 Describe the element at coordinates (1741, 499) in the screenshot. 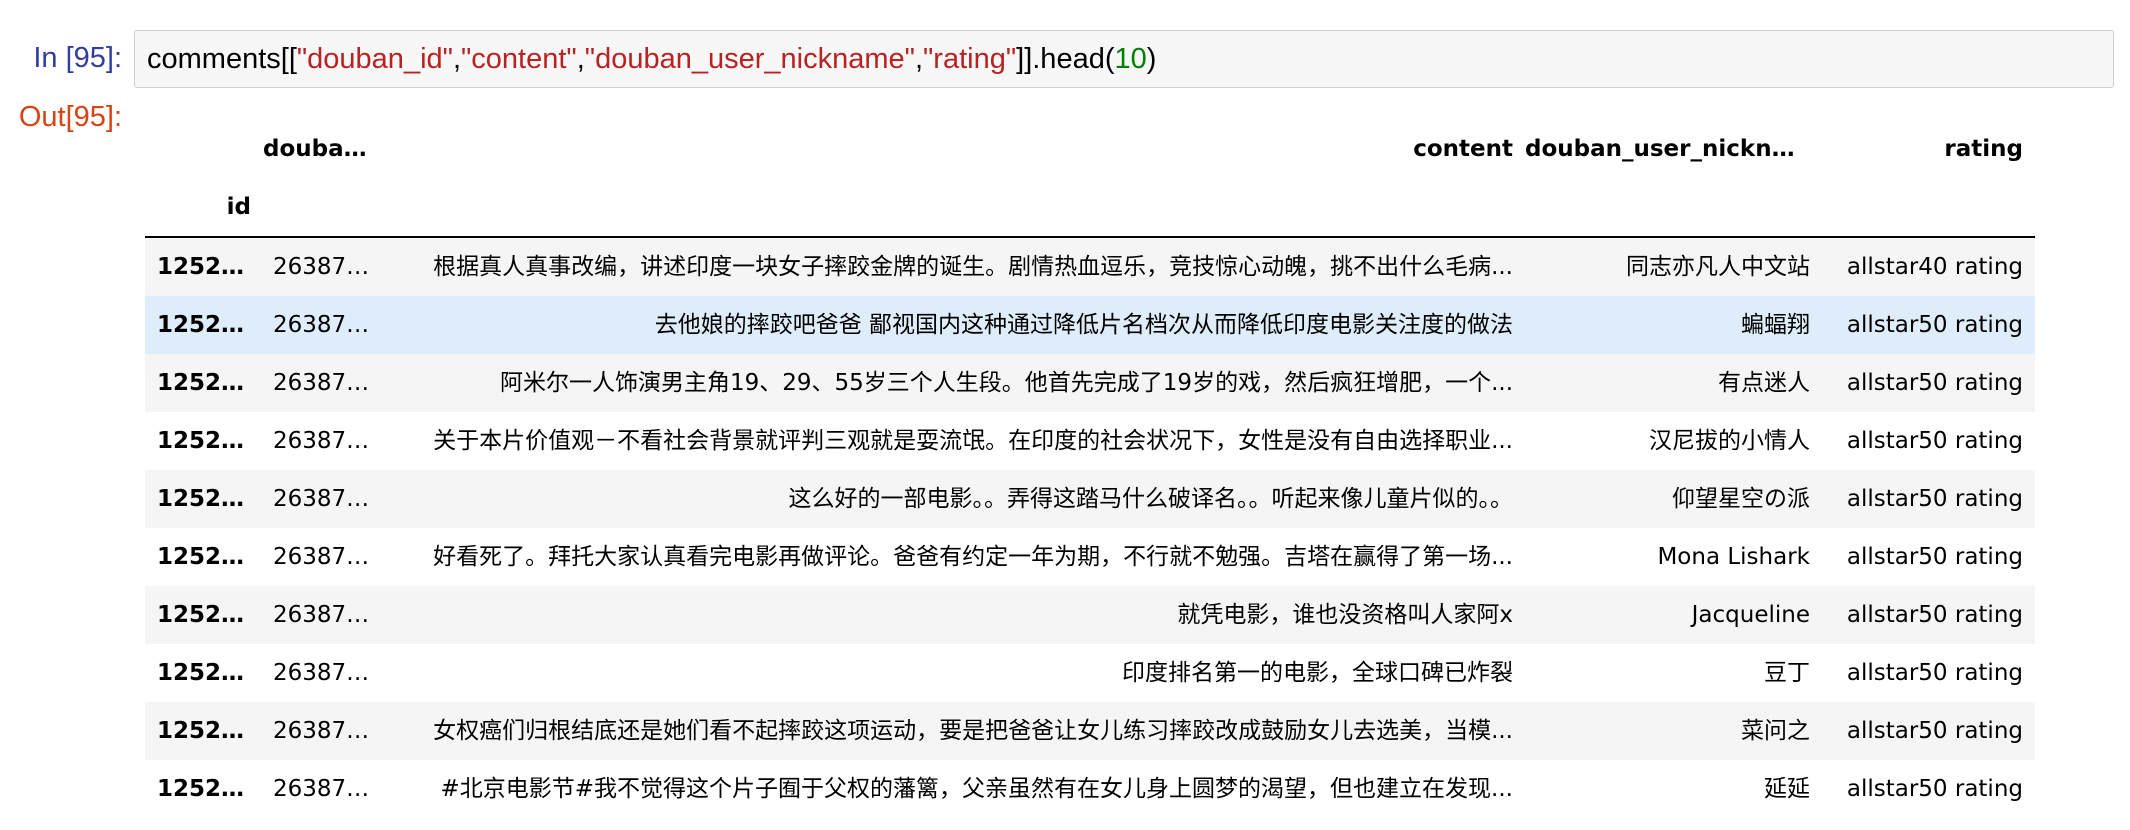

I see `cell-nickname: 仰望星空の派` at that location.